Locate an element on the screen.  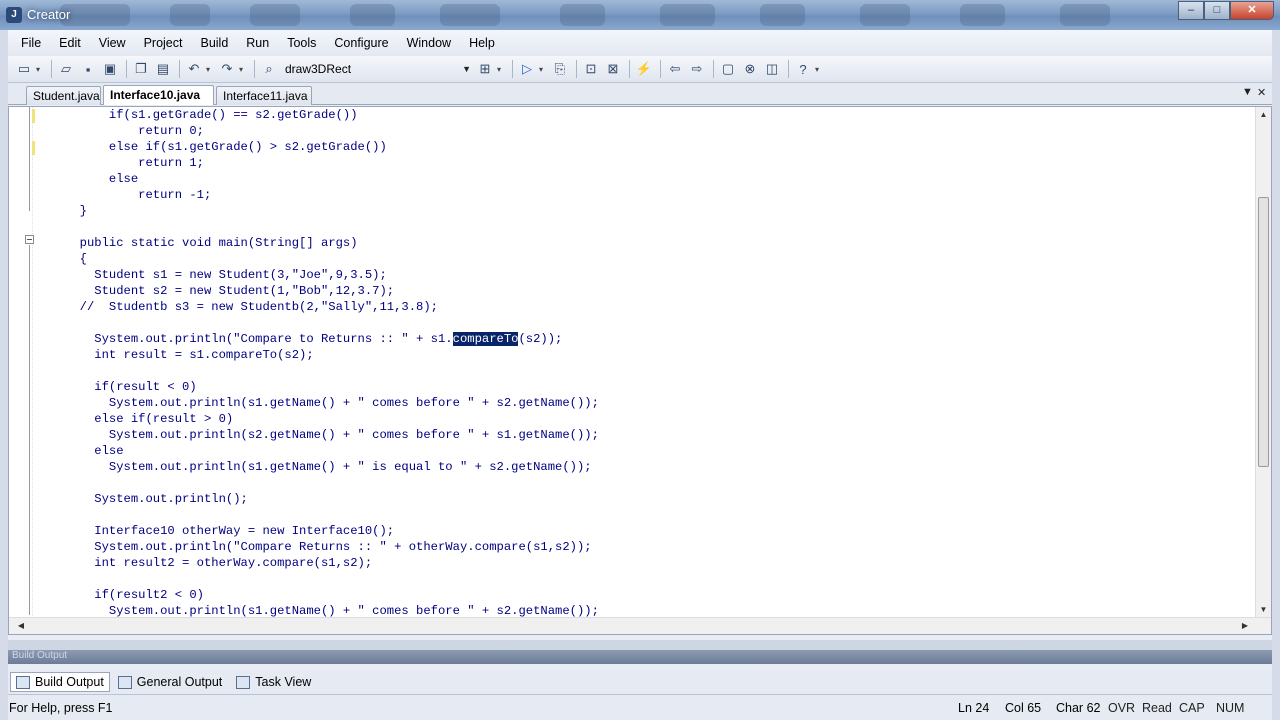
close-window-icon: ⊗ is located at coordinates (750, 69).